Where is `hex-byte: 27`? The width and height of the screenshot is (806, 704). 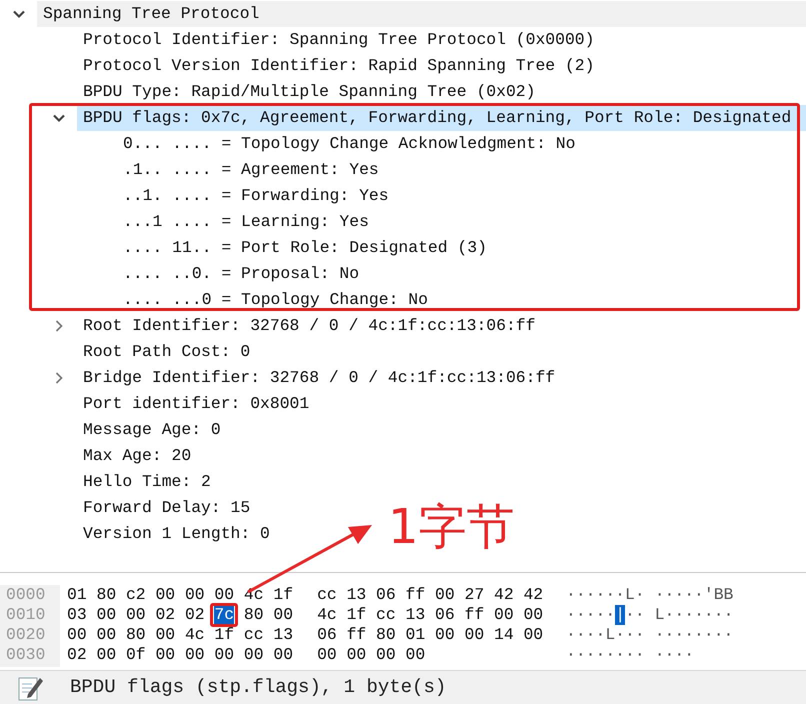 hex-byte: 27 is located at coordinates (474, 594).